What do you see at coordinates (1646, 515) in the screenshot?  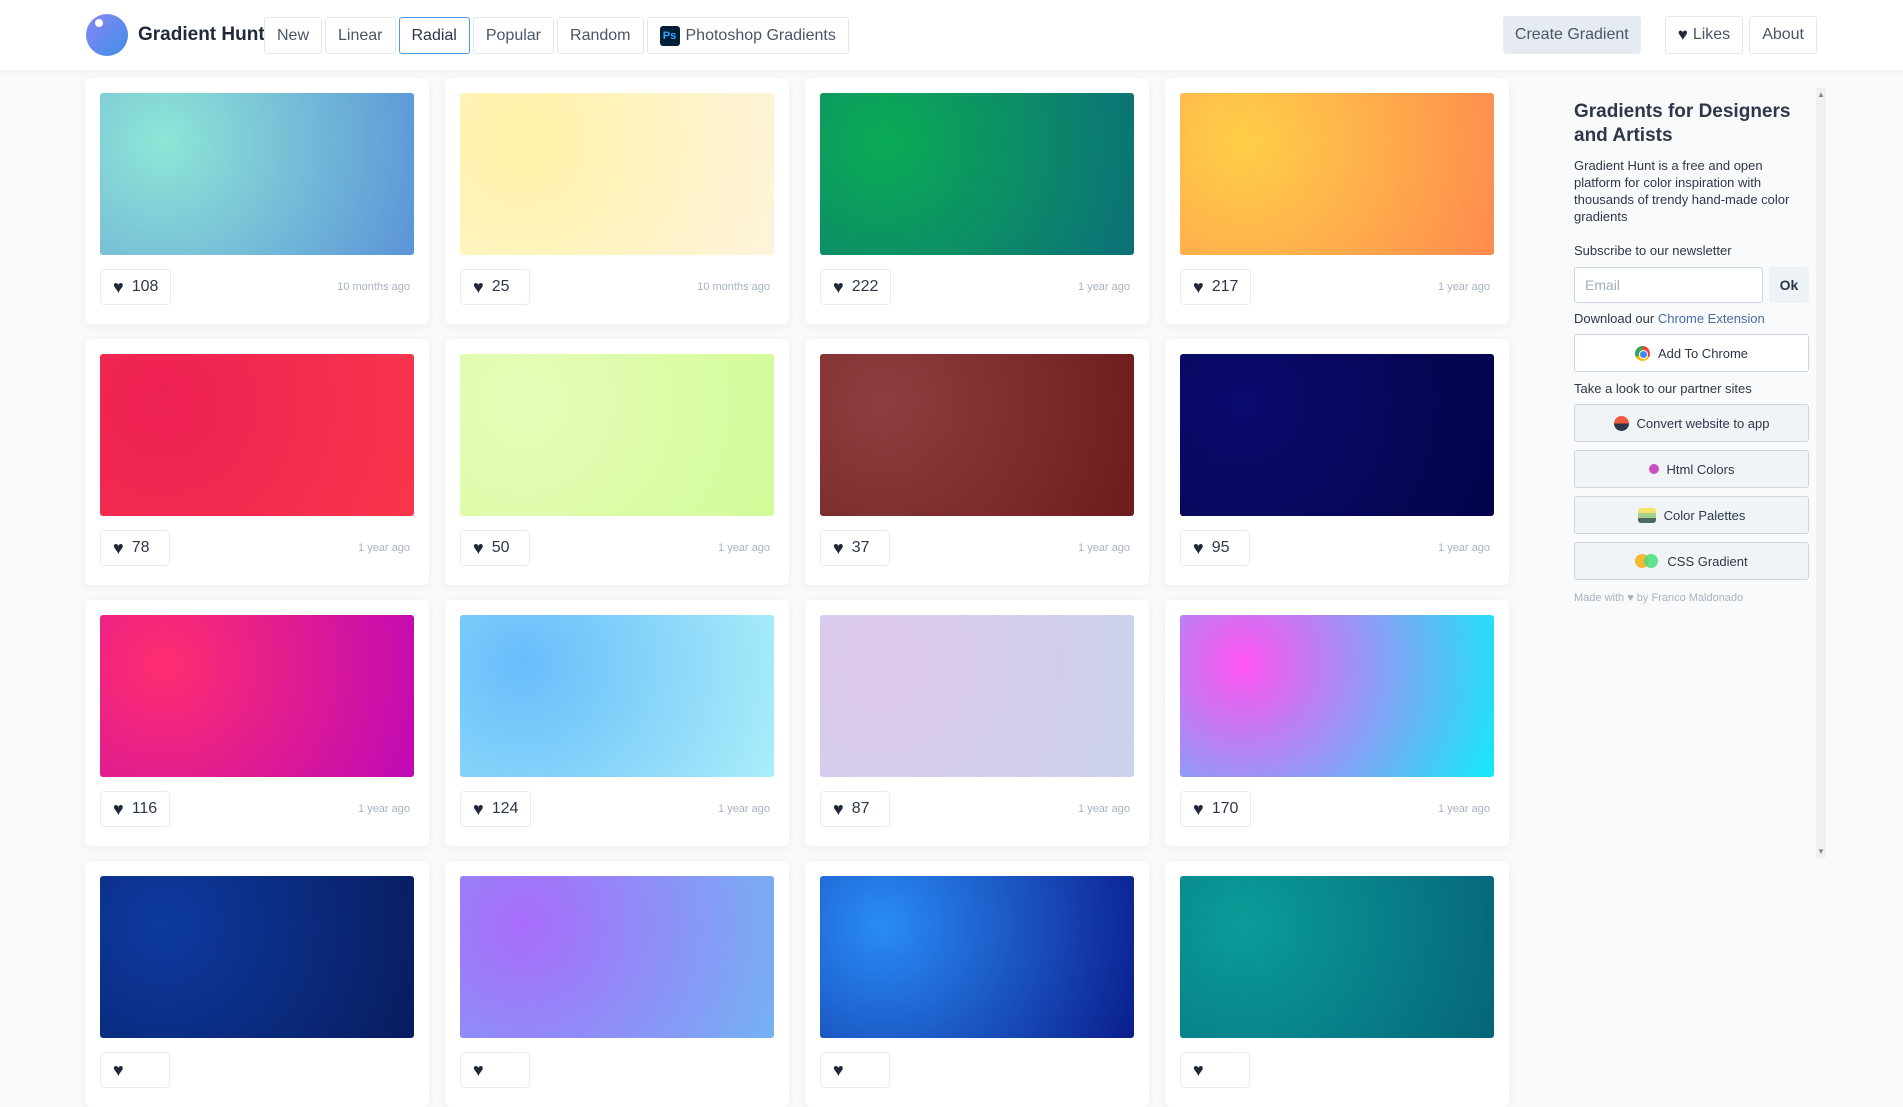 I see `palette-icon` at bounding box center [1646, 515].